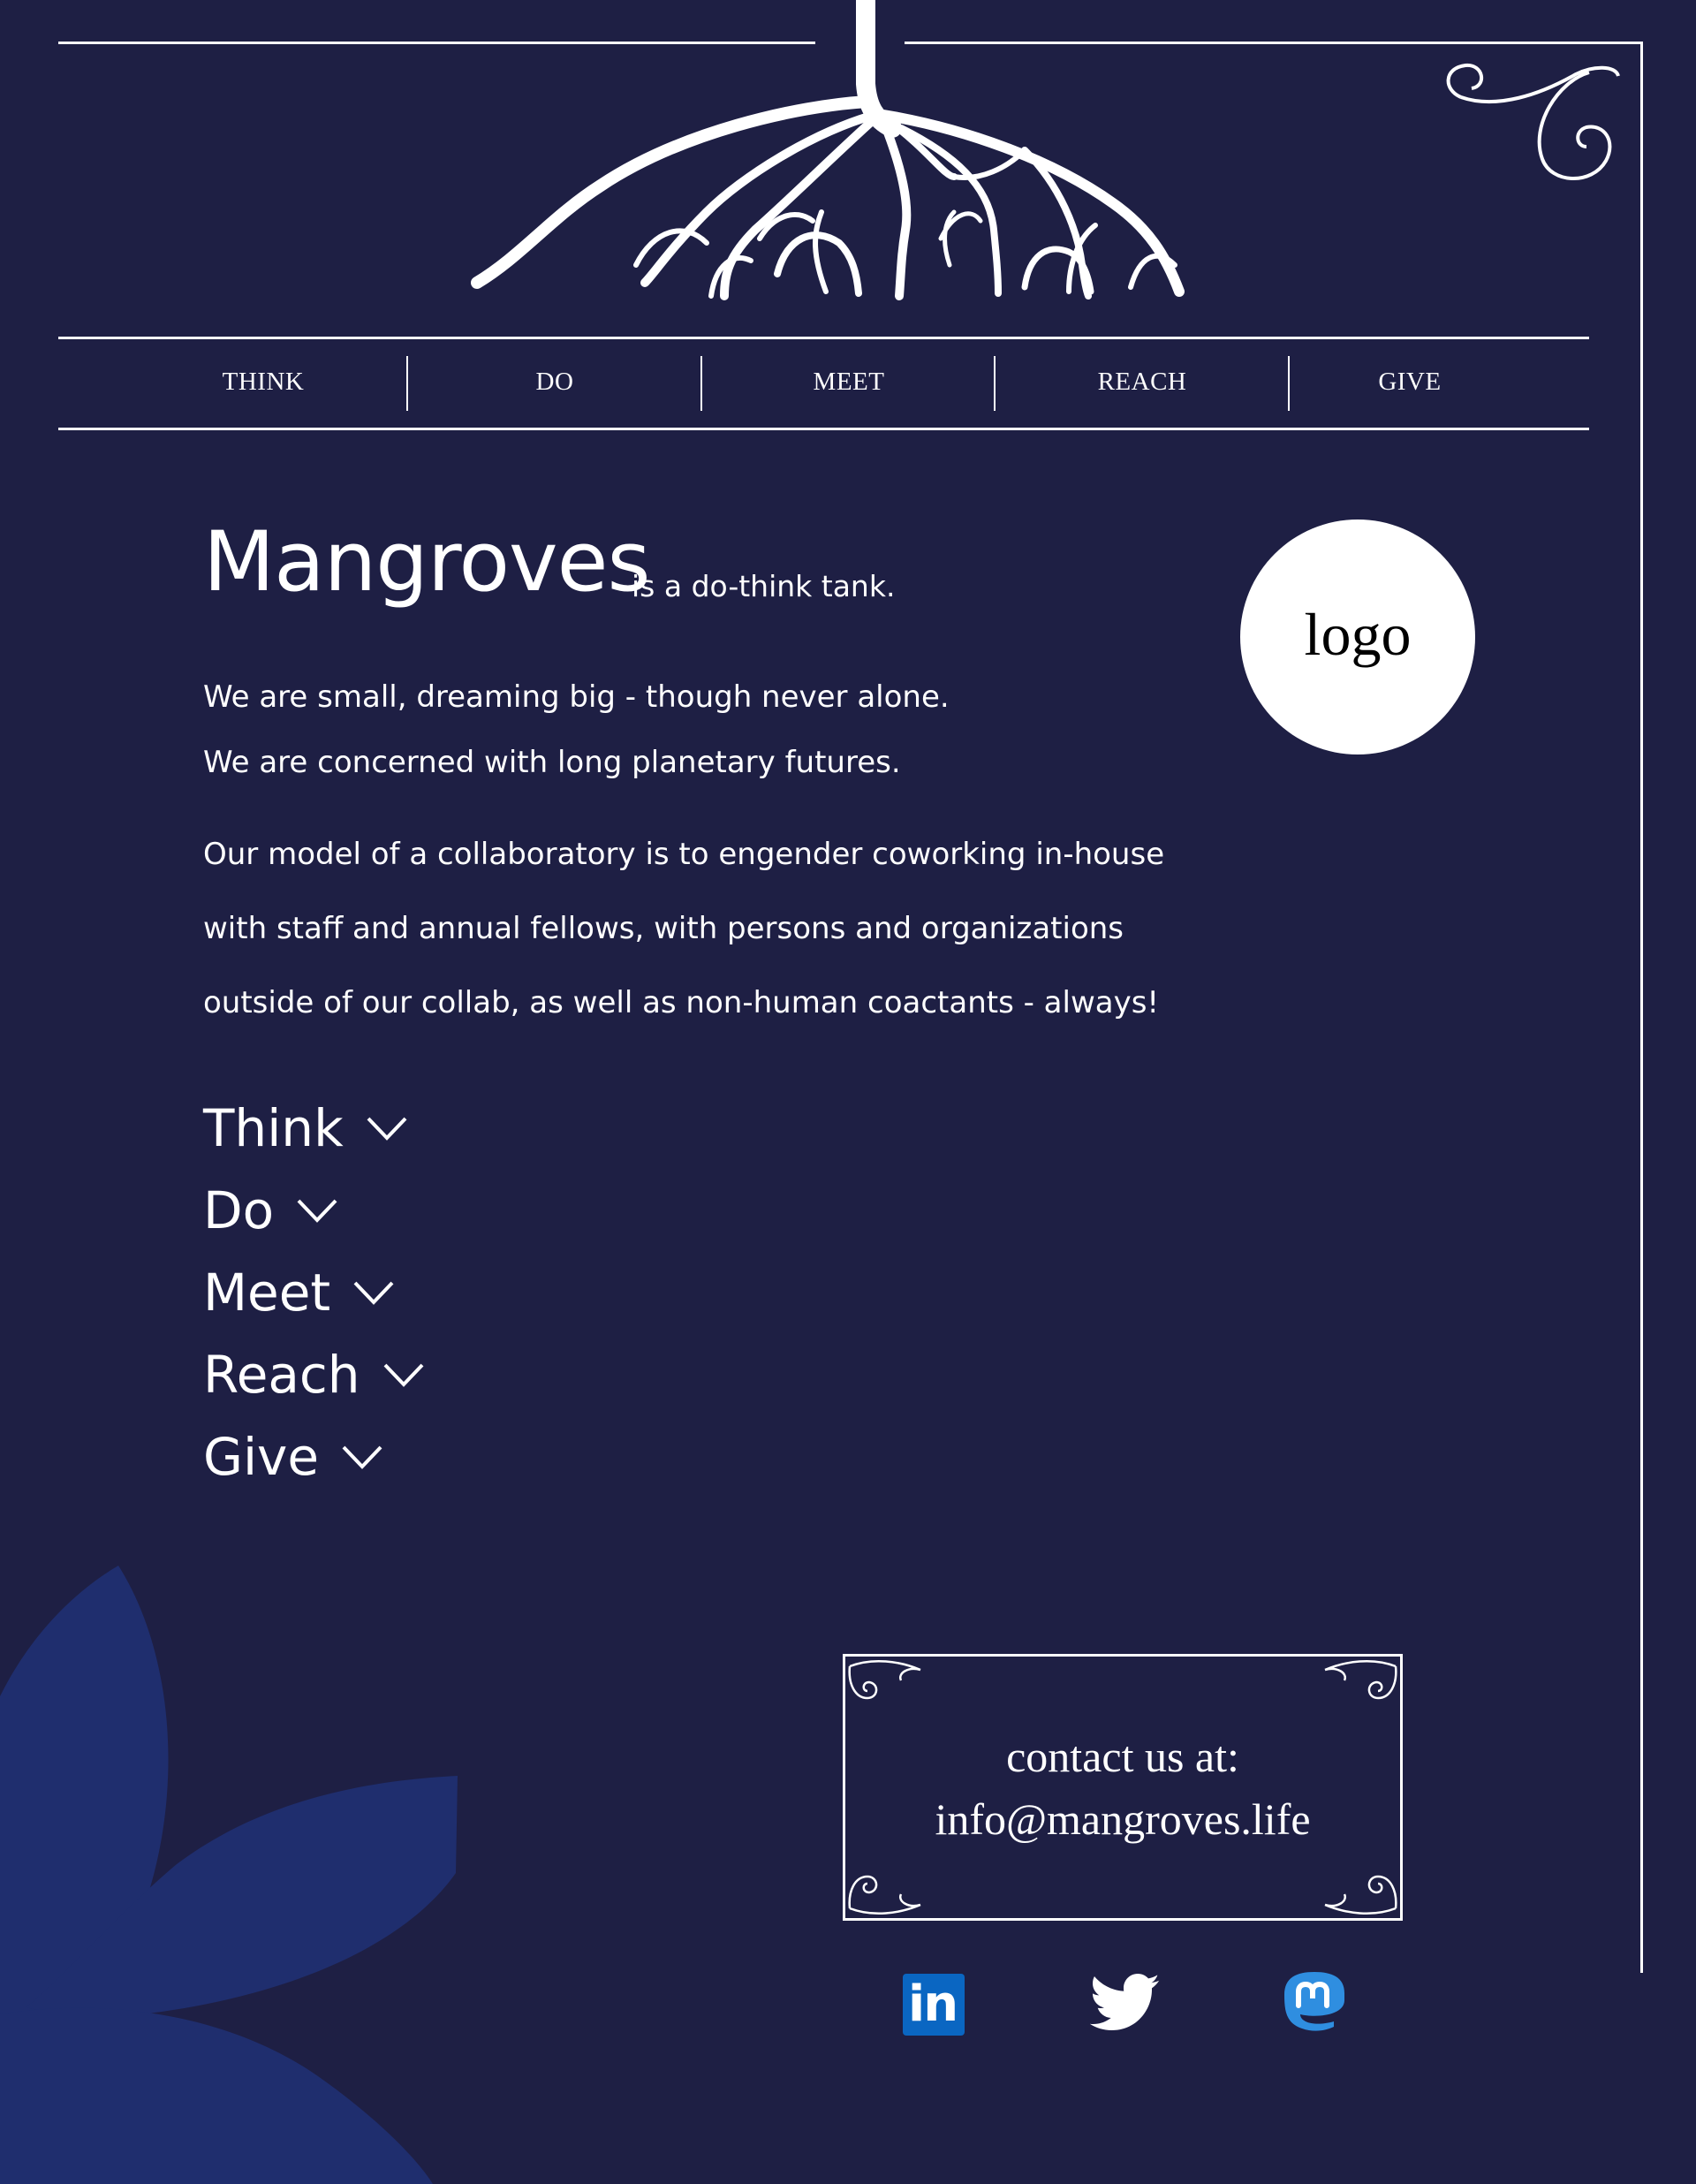 This screenshot has height=2184, width=1696. I want to click on menu-item-label: Meet, so click(267, 1293).